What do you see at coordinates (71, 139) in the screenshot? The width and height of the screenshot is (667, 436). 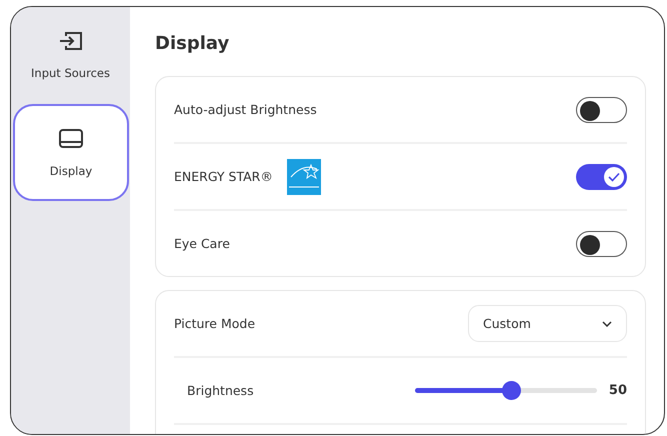 I see `display-icon` at bounding box center [71, 139].